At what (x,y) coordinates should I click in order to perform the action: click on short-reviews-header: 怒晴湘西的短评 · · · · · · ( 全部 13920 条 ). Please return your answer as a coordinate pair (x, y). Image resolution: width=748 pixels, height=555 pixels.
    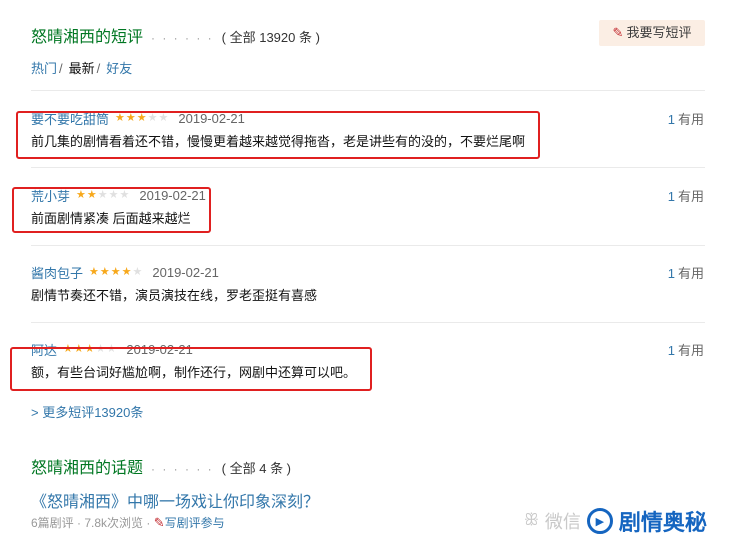
    Looking at the image, I should click on (175, 35).